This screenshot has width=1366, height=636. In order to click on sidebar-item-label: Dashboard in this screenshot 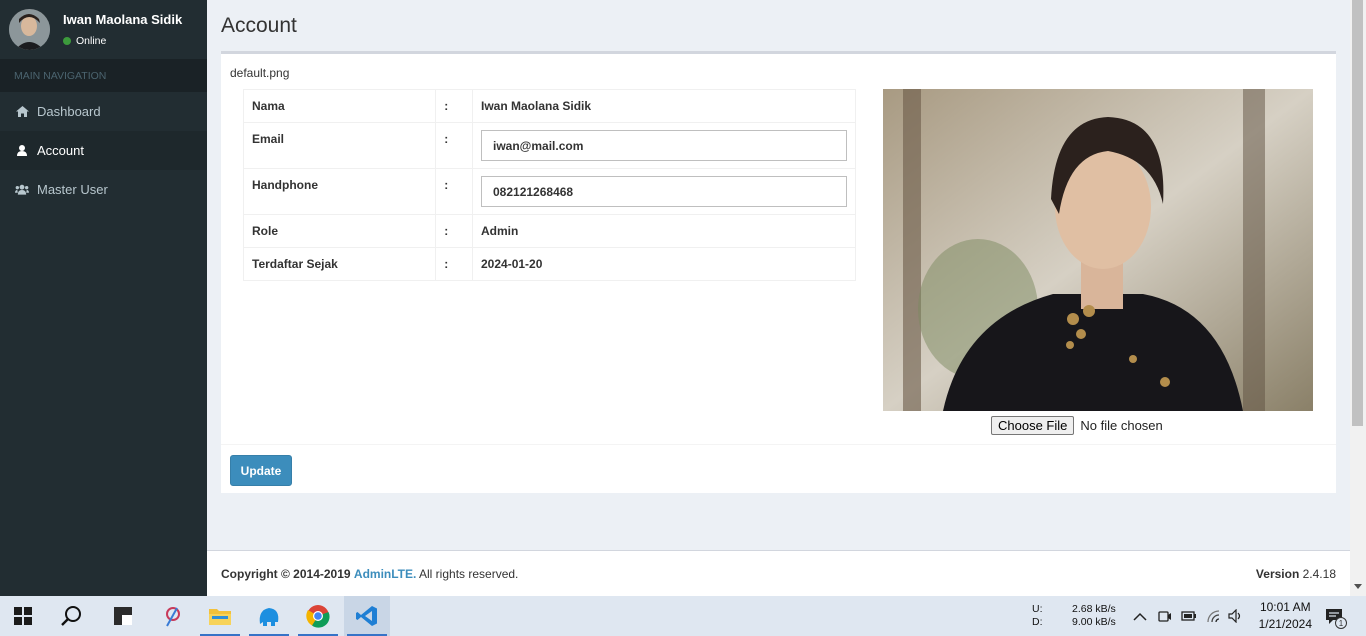, I will do `click(69, 111)`.